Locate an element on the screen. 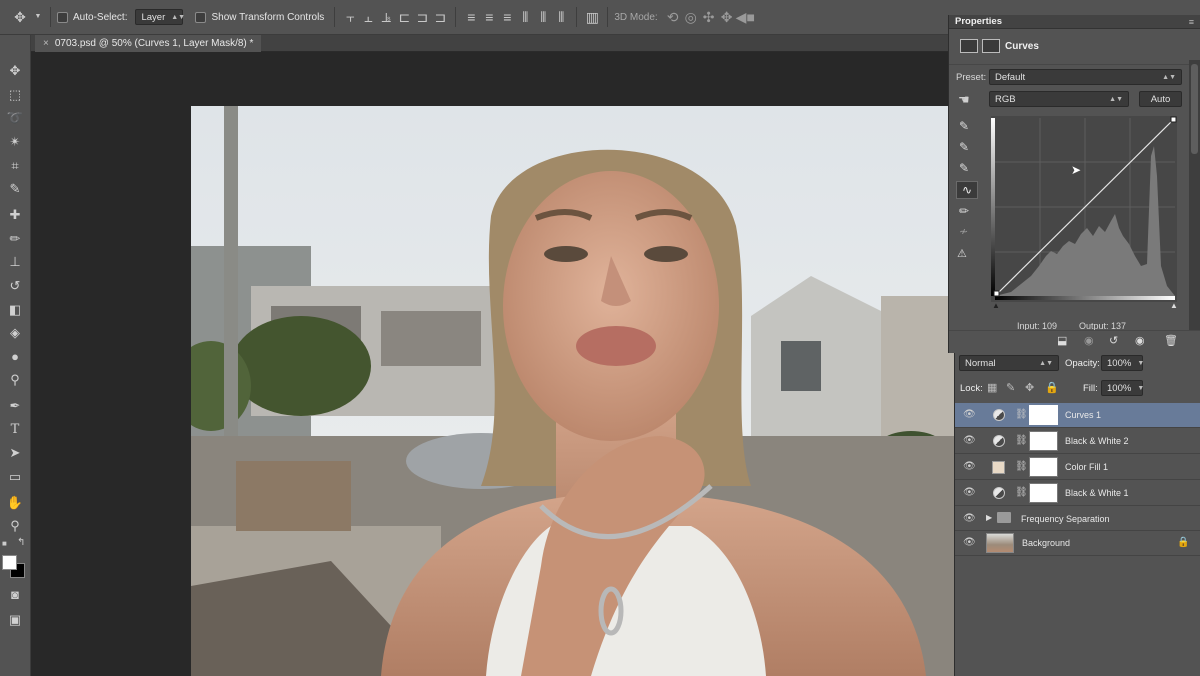  brush-tool-icon: ✏ is located at coordinates (15, 239).